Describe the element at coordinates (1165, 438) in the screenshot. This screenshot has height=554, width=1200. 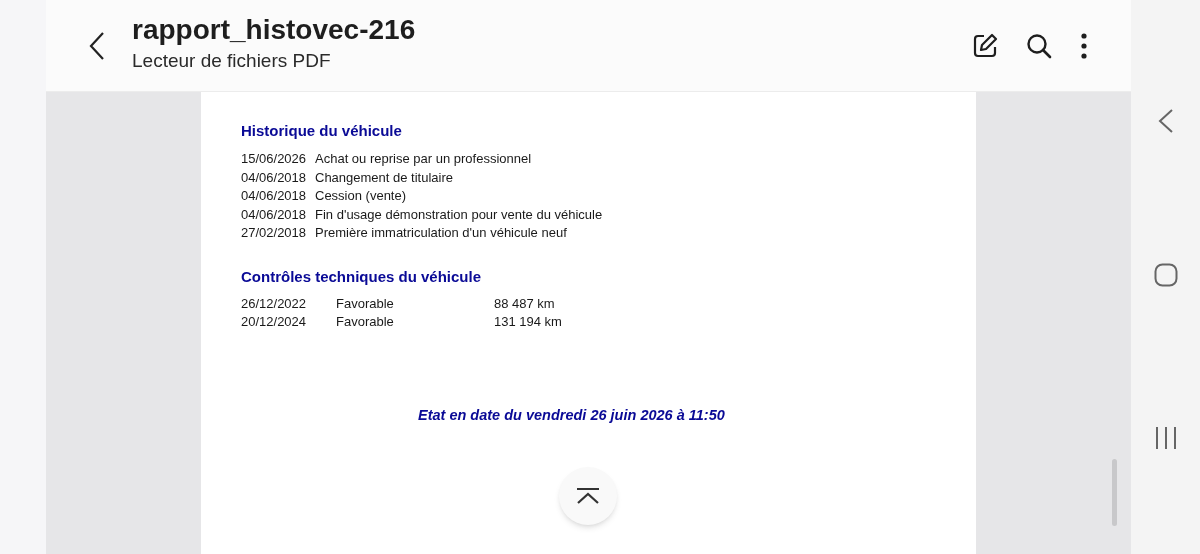
I see `recent-apps-icon` at that location.